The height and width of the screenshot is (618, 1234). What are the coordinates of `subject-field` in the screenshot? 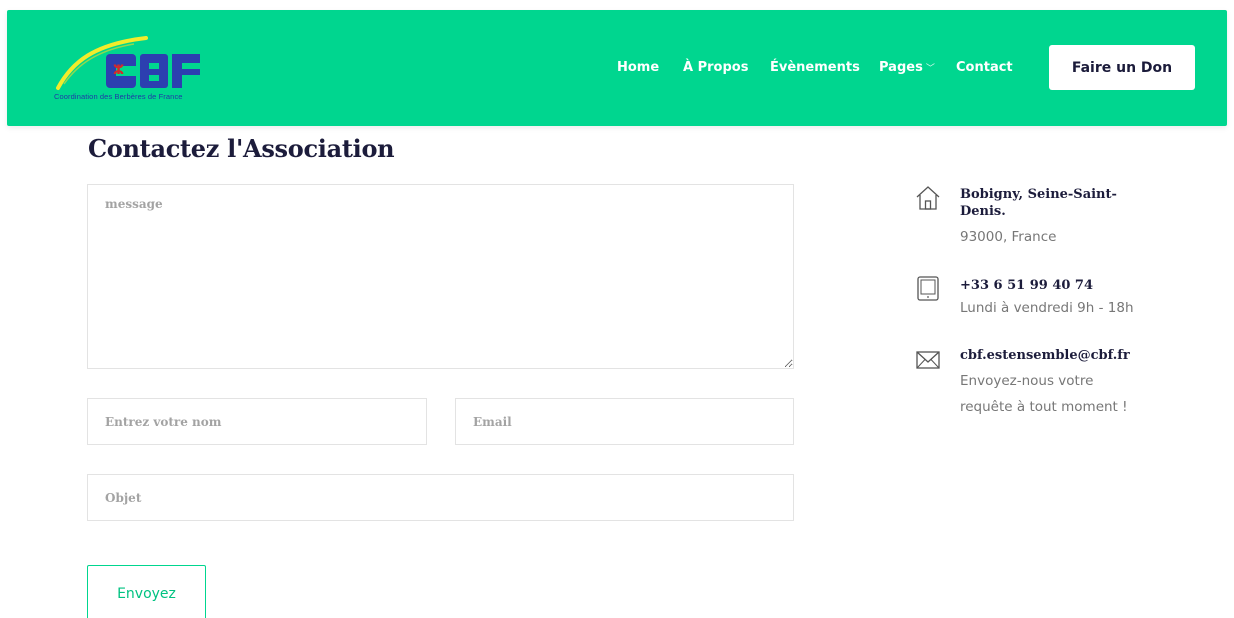 It's located at (440, 497).